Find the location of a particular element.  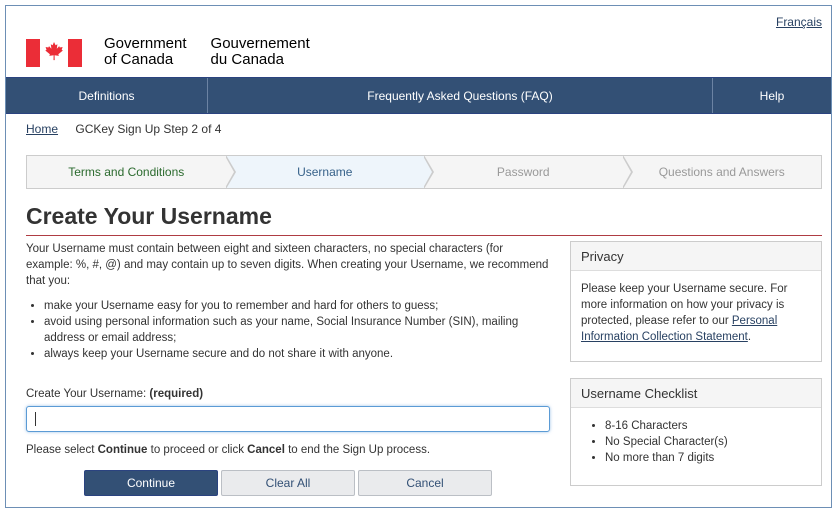

breadcrumb-home-link: Home is located at coordinates (42, 129).